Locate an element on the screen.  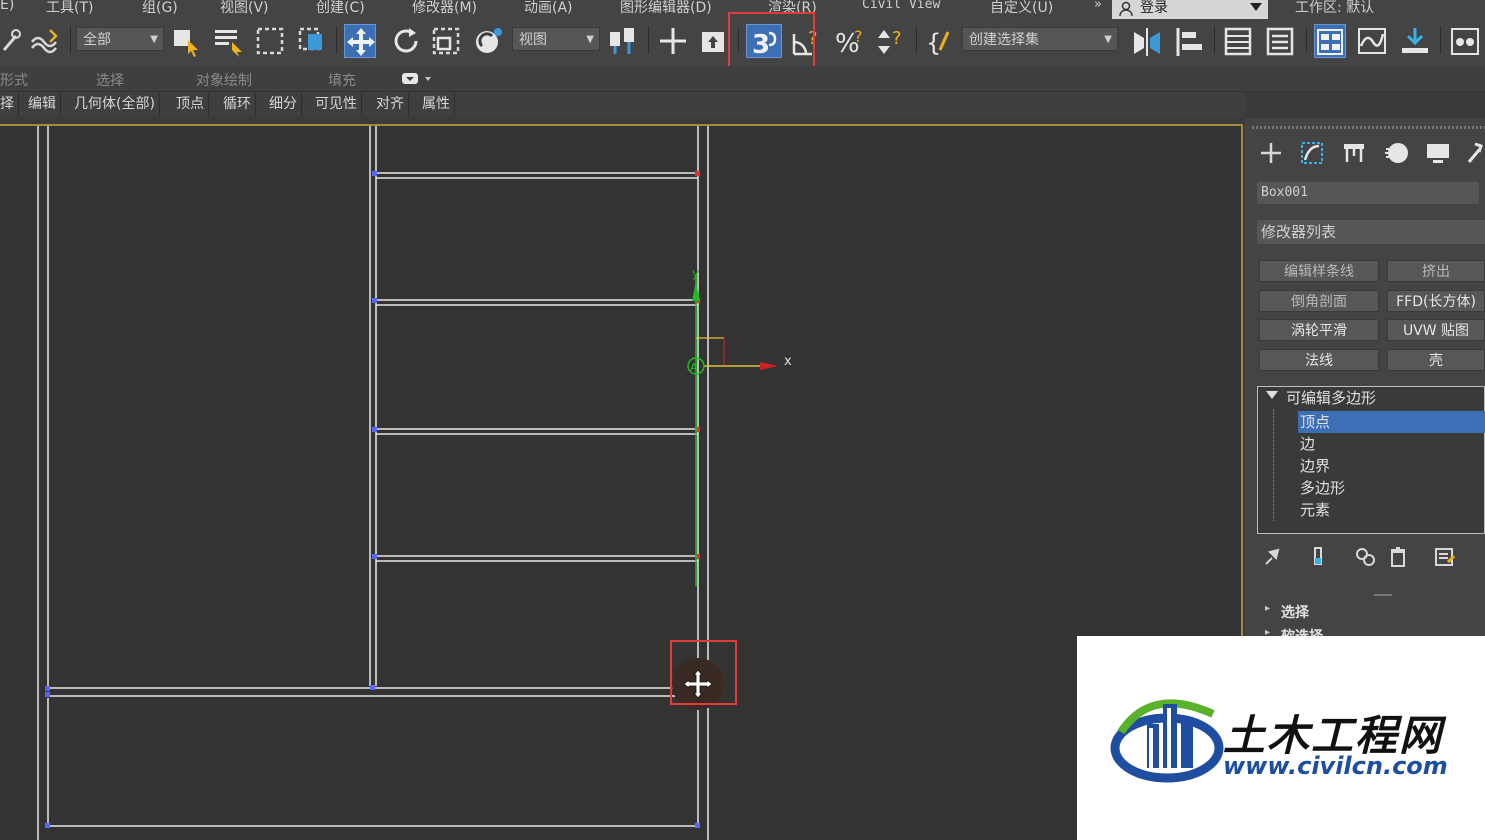
create-tab-icon is located at coordinates (1271, 155).